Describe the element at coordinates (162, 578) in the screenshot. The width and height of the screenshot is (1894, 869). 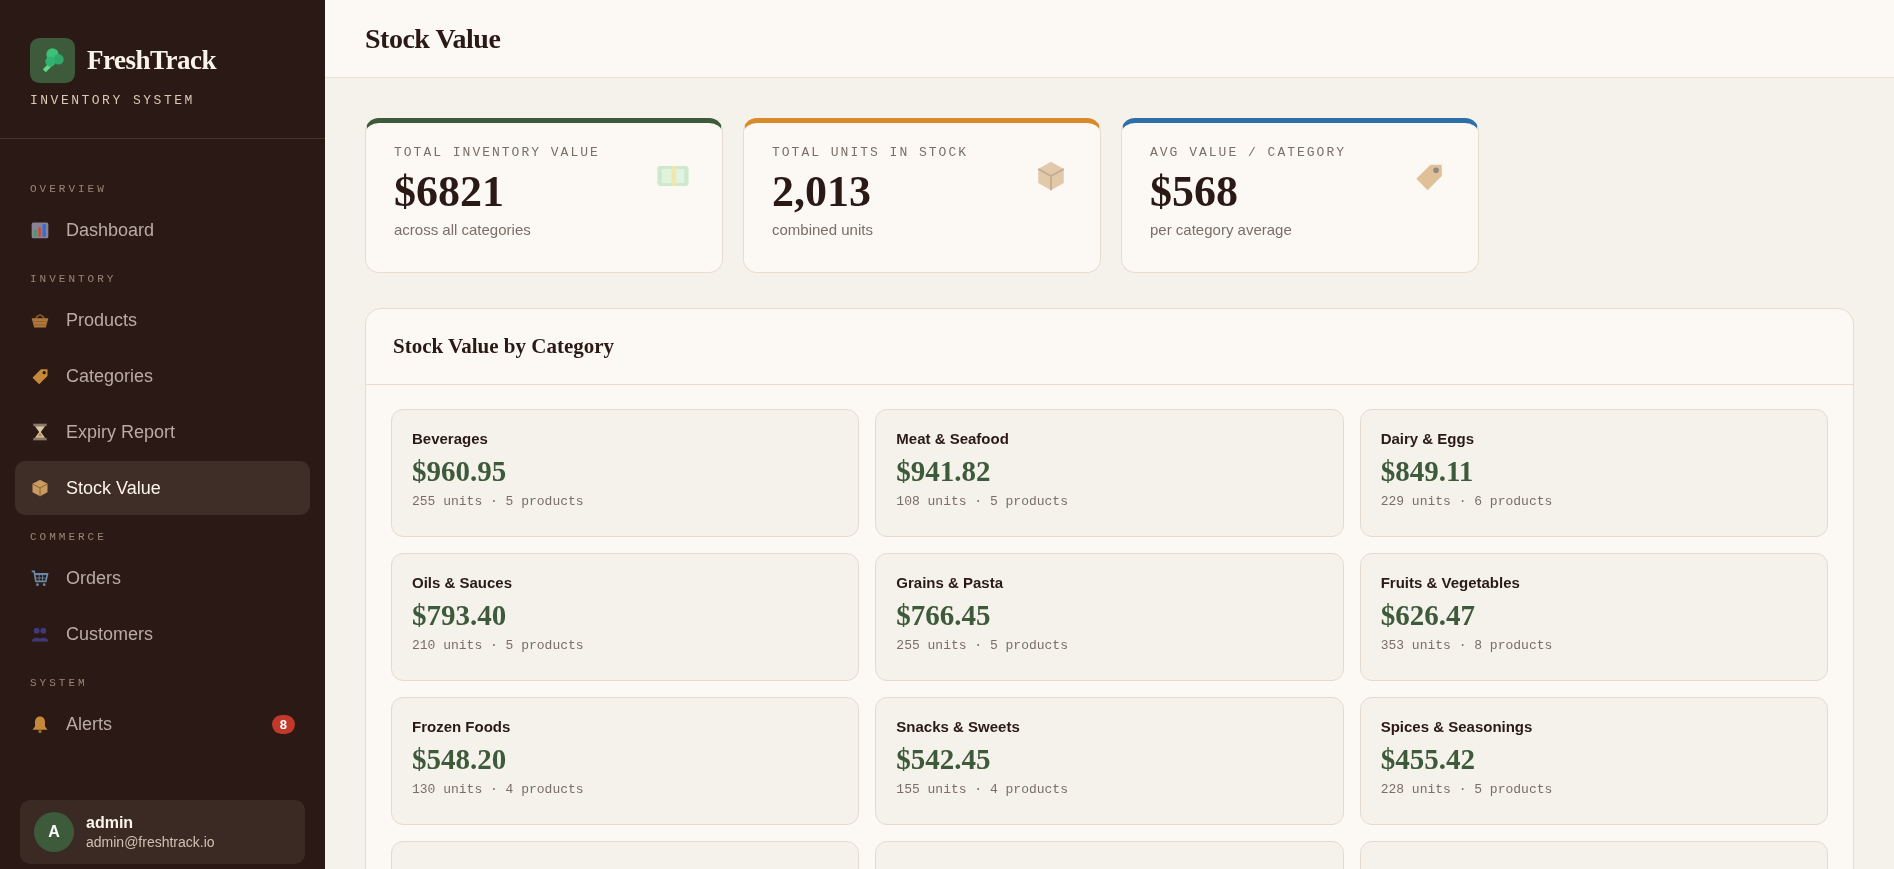
I see `sidebar-item: Orders` at that location.